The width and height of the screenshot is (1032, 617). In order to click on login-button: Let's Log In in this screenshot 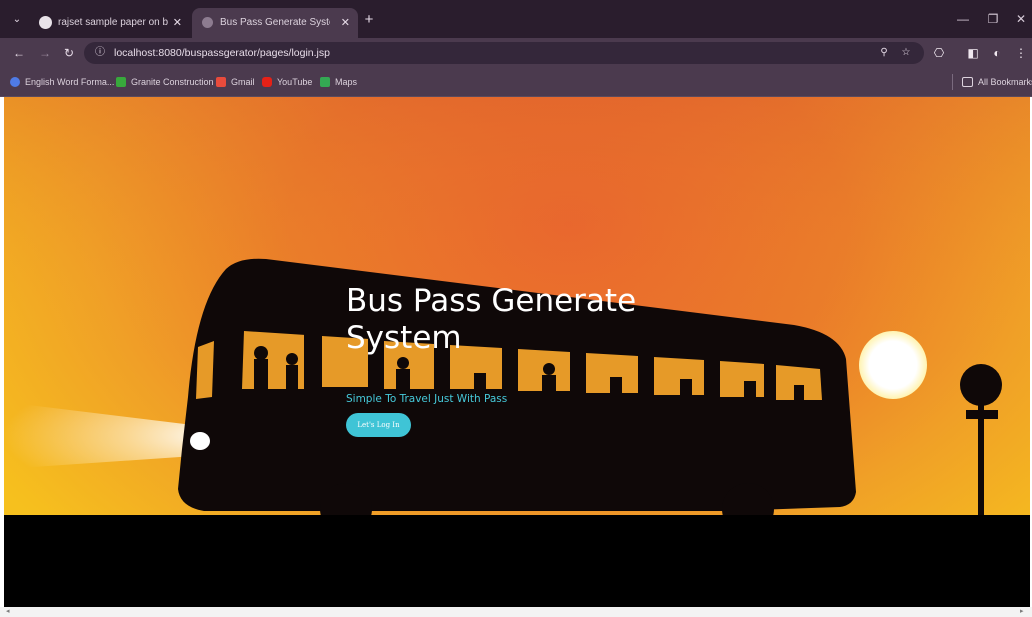, I will do `click(378, 425)`.